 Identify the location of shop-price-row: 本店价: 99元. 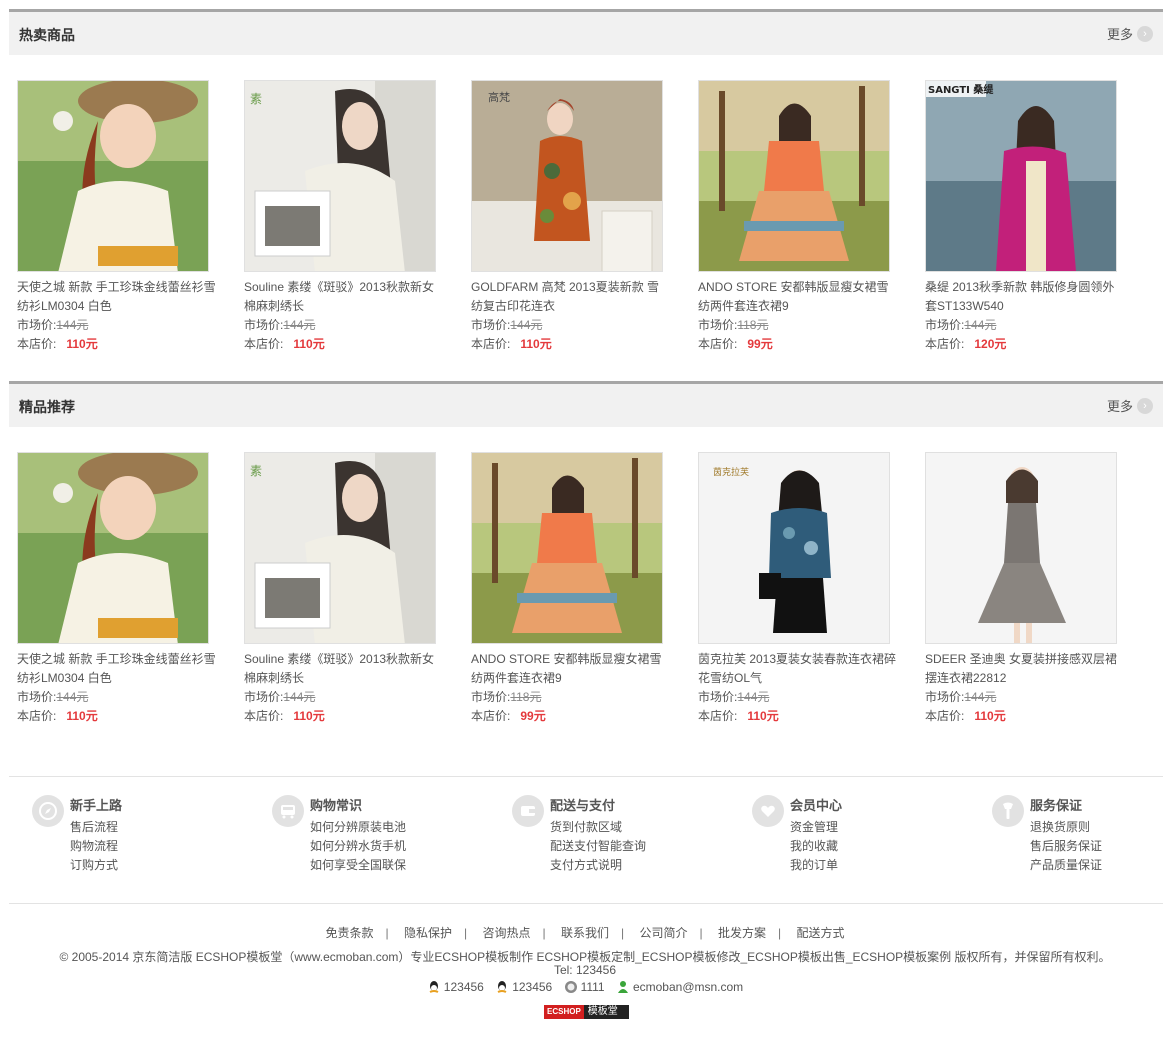
(571, 716).